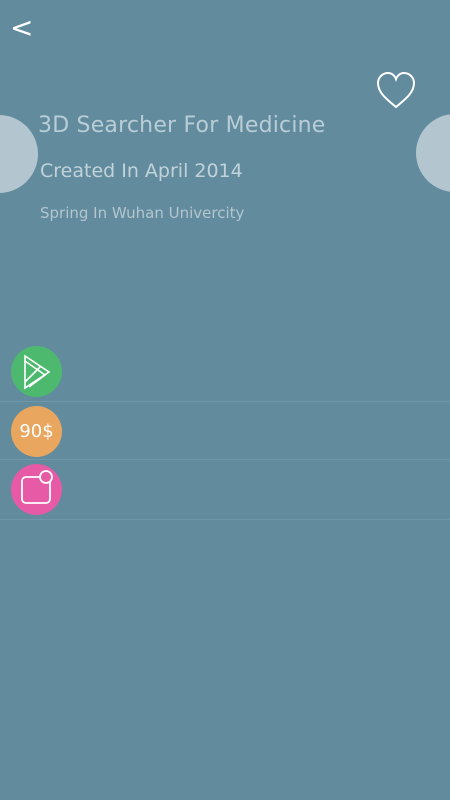  I want to click on price-label: 90$, so click(36, 431).